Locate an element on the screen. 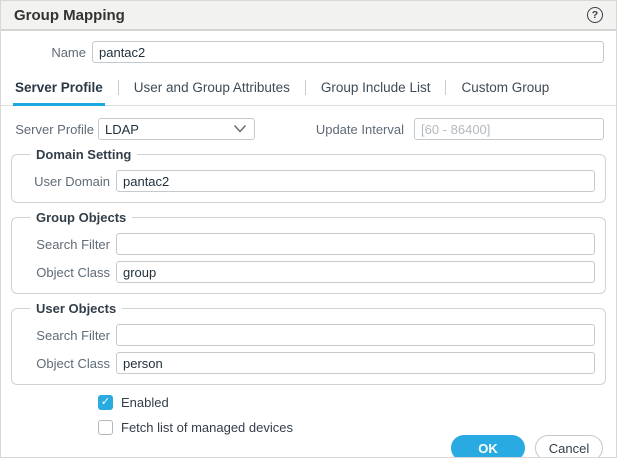 The height and width of the screenshot is (458, 617). fetch-managed-devices-checkbox-label: Fetch list of managed devices is located at coordinates (207, 427).